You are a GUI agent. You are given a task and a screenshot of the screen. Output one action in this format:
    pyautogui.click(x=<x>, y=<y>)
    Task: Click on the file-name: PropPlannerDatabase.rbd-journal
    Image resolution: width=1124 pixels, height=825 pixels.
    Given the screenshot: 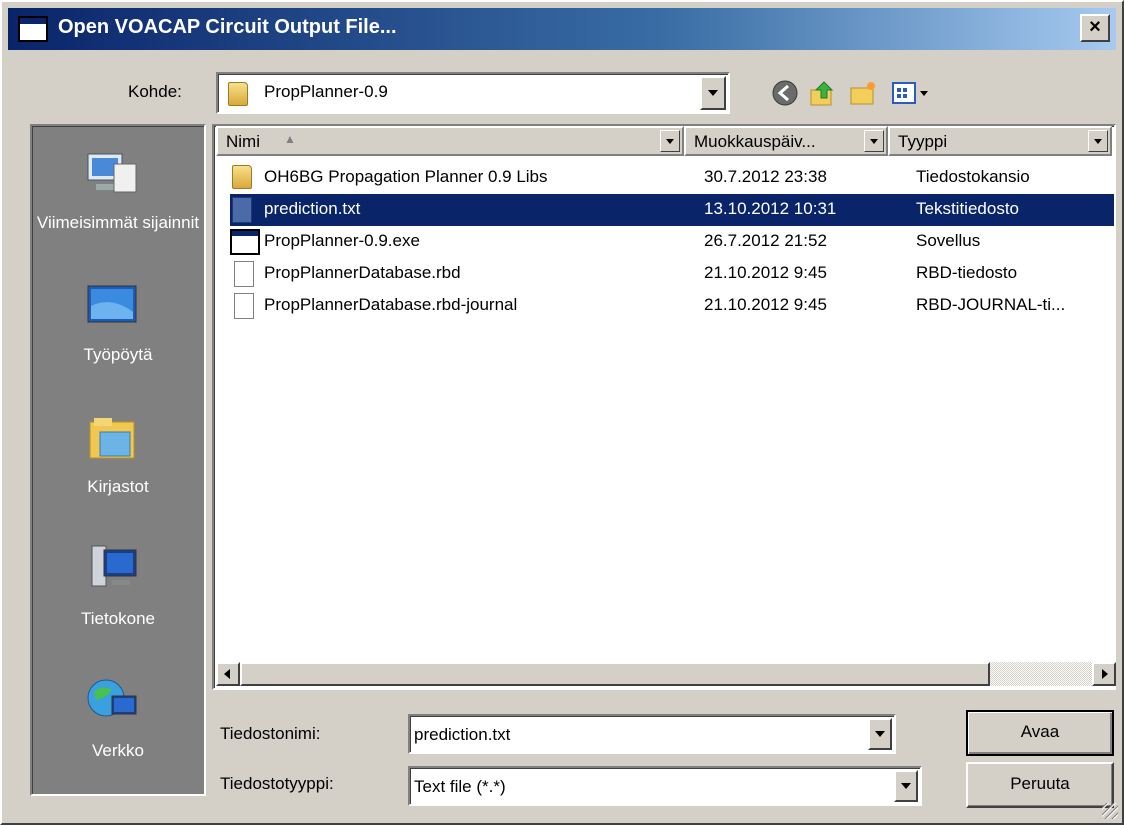 What is the action you would take?
    pyautogui.click(x=391, y=304)
    